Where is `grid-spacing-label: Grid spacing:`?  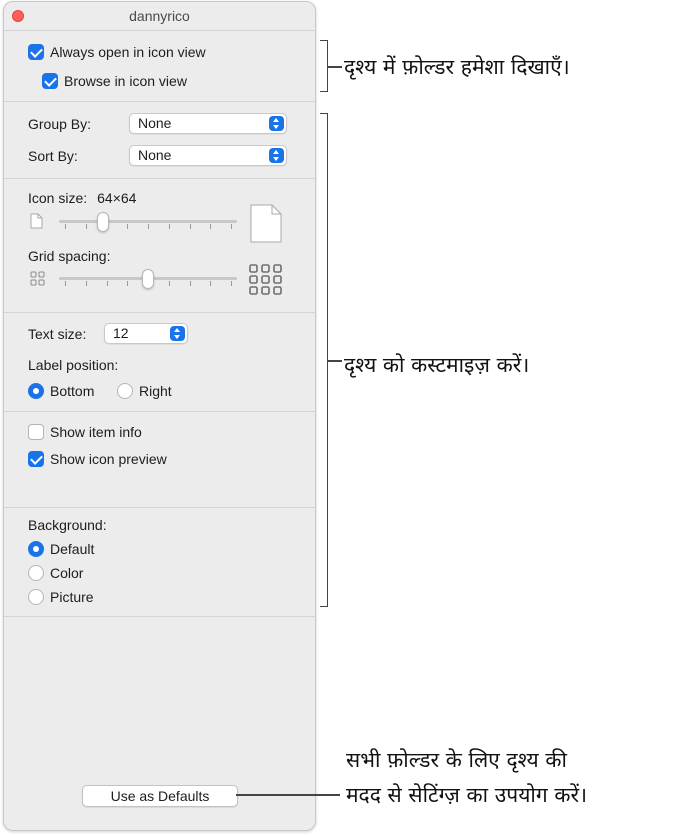
grid-spacing-label: Grid spacing: is located at coordinates (69, 256).